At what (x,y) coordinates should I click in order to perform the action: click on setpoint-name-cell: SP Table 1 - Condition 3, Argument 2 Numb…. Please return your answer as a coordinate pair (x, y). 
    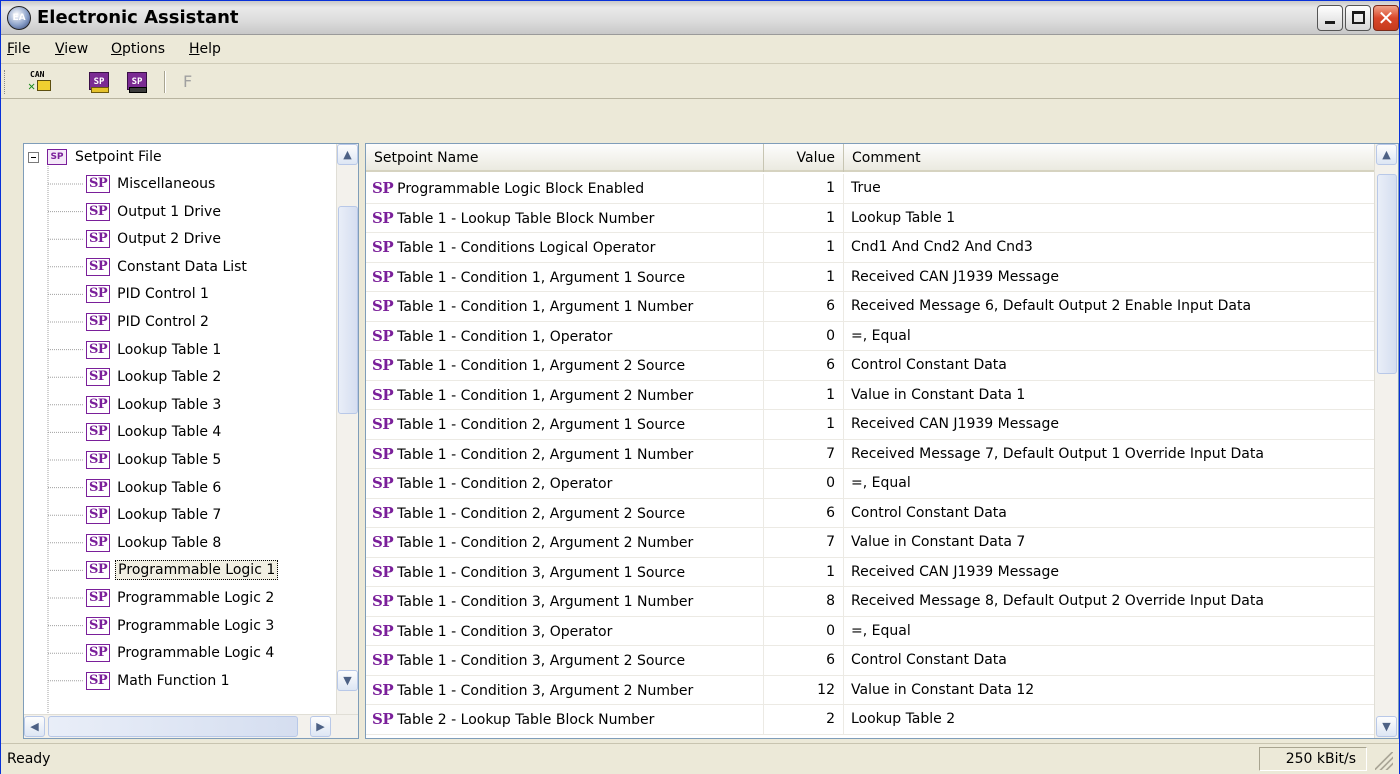
    Looking at the image, I should click on (565, 690).